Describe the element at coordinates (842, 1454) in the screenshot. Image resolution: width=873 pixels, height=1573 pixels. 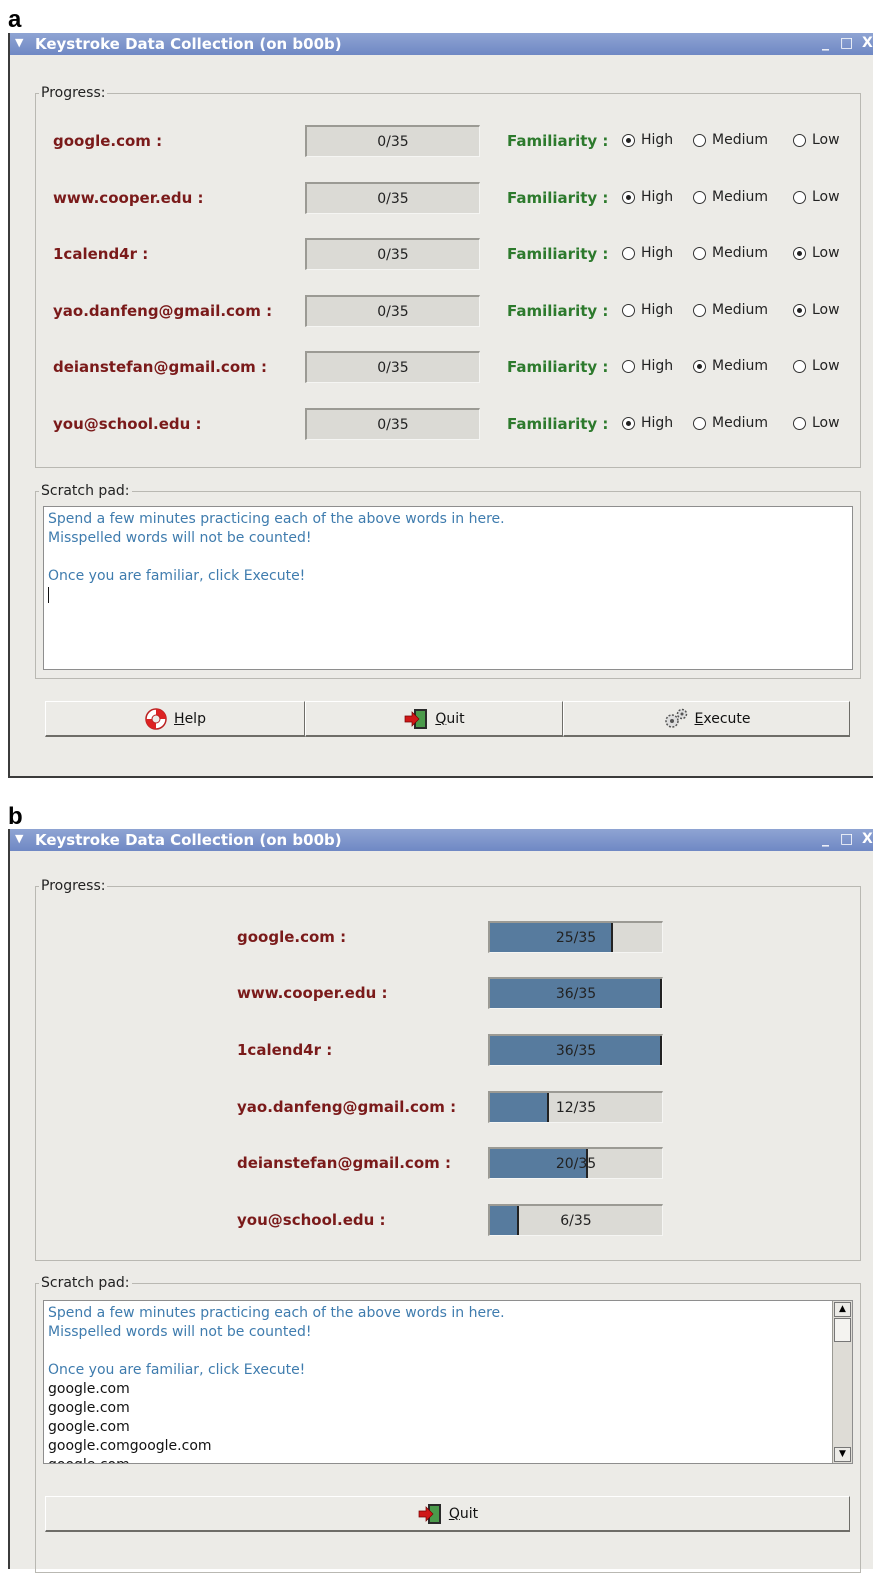
I see `scroll-down-icon: ▼` at that location.